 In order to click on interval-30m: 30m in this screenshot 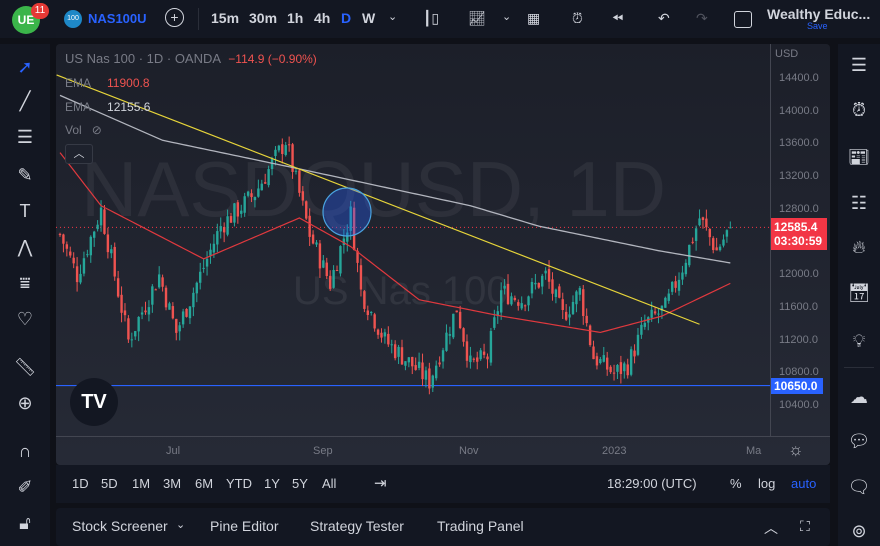, I will do `click(263, 18)`.